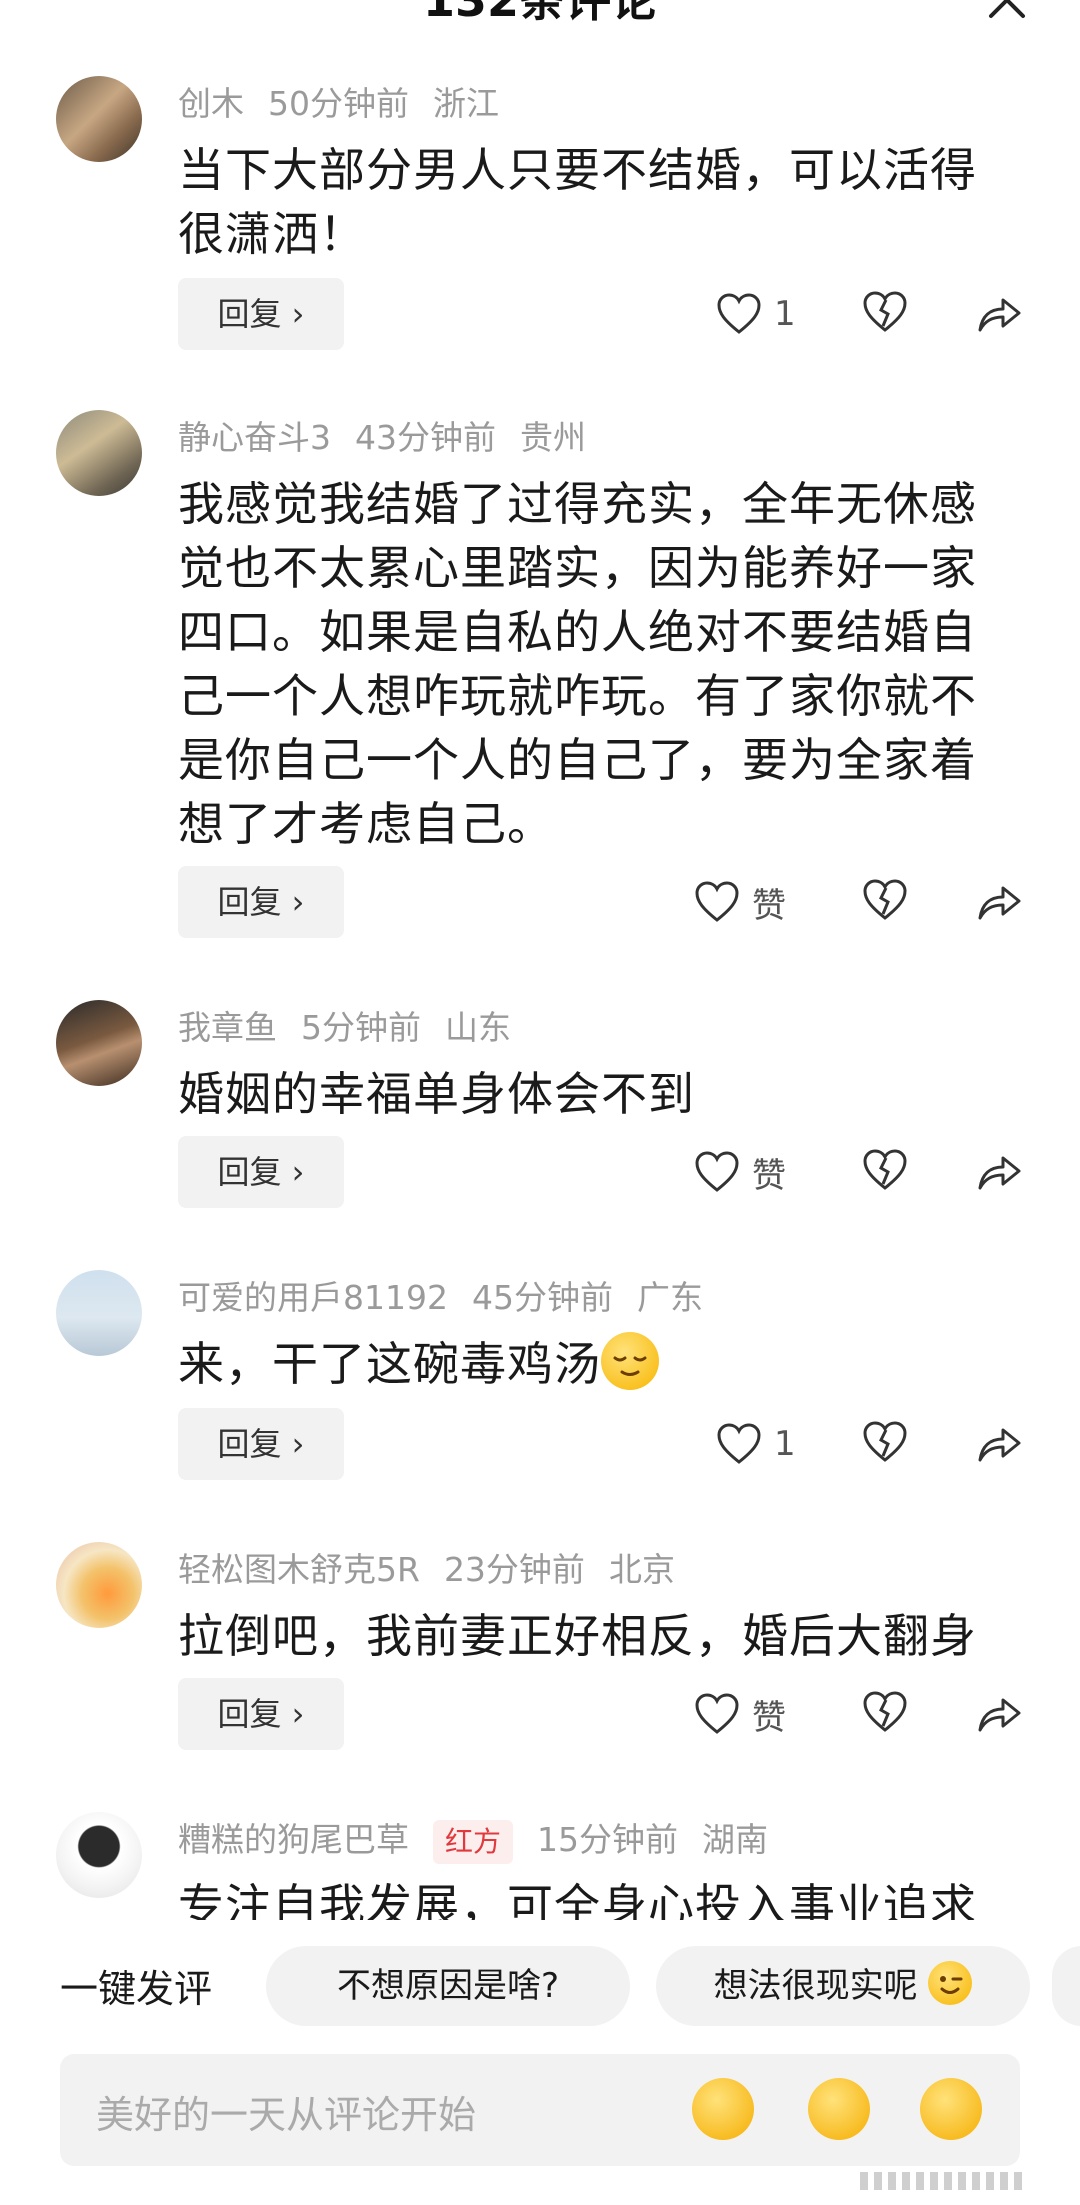 The image size is (1080, 2205). I want to click on home-indicator-icon, so click(941, 2181).